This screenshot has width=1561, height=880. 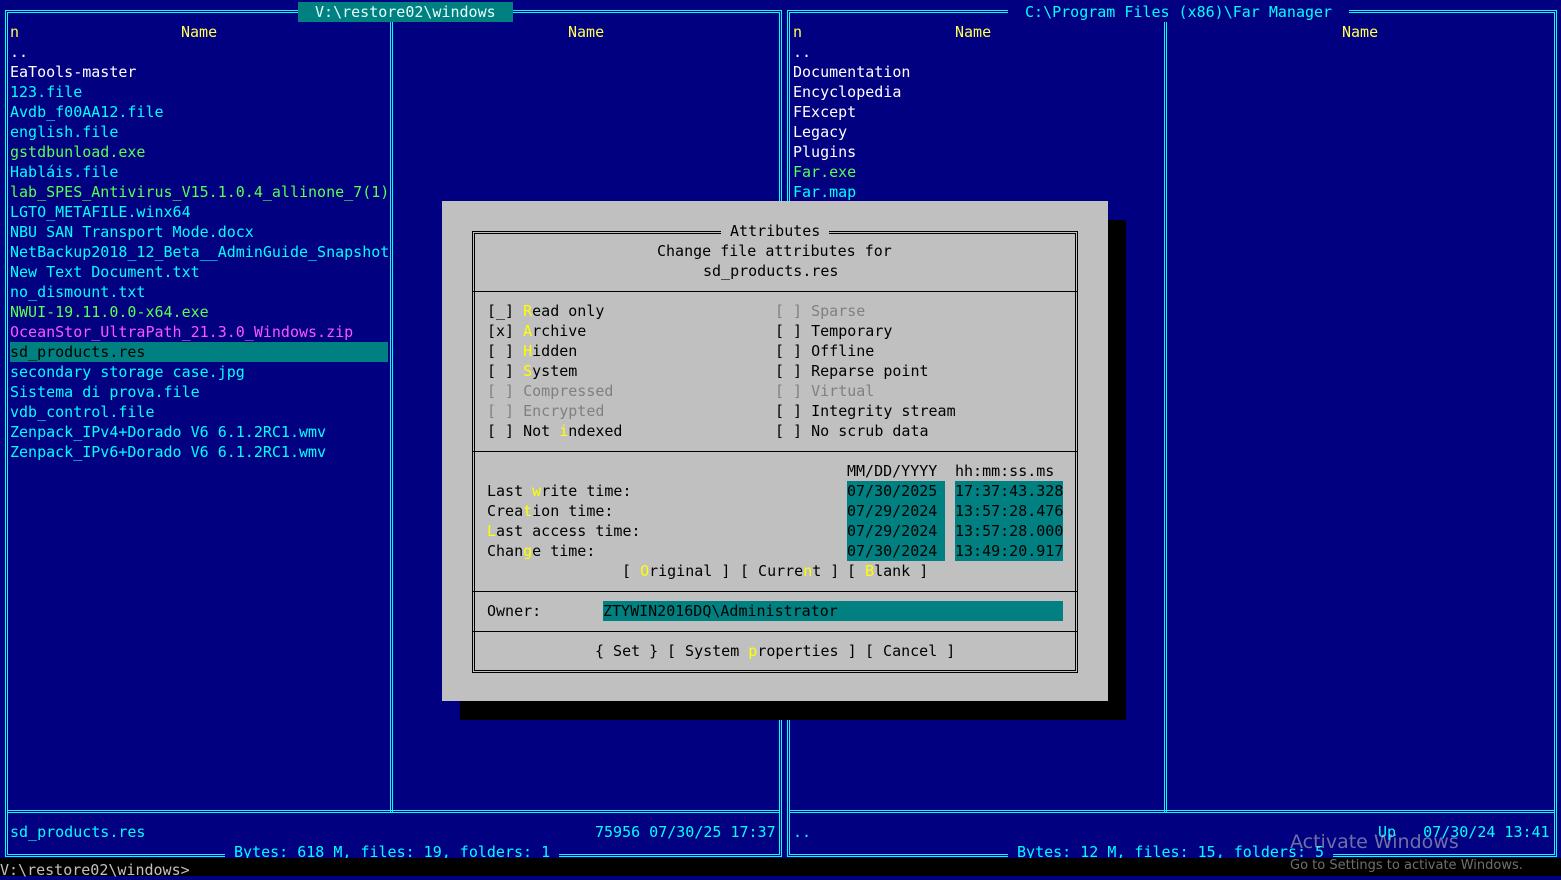 I want to click on file-list-item: Avdb_f00AA12.file, so click(x=199, y=112).